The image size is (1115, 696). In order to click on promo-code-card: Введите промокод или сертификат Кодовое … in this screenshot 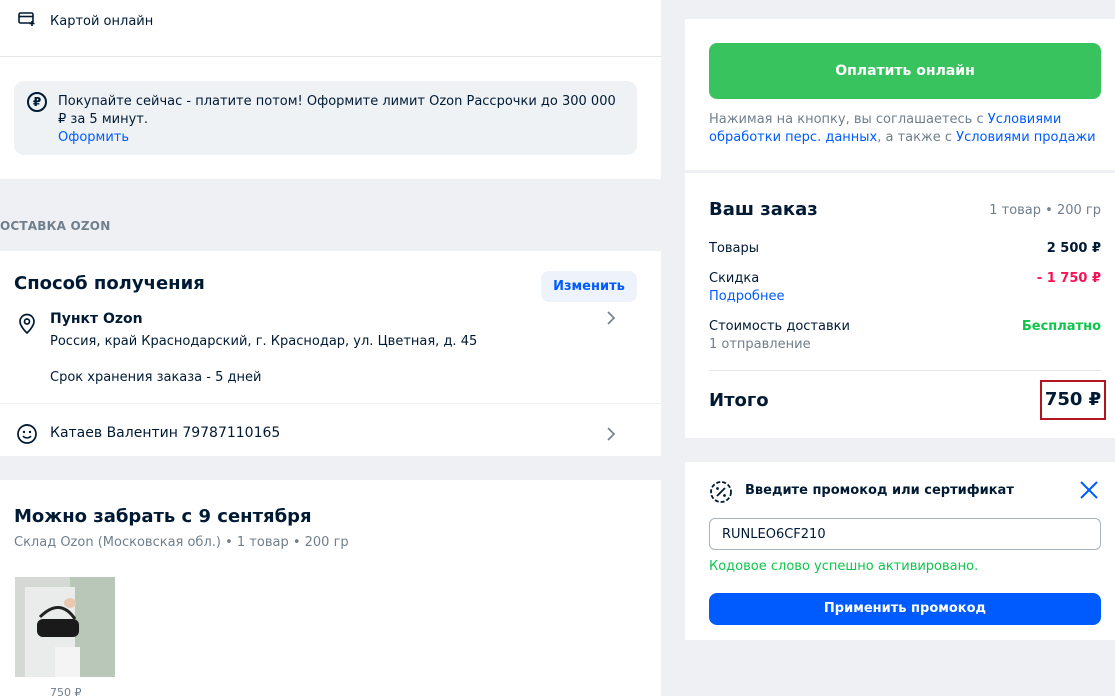, I will do `click(900, 551)`.